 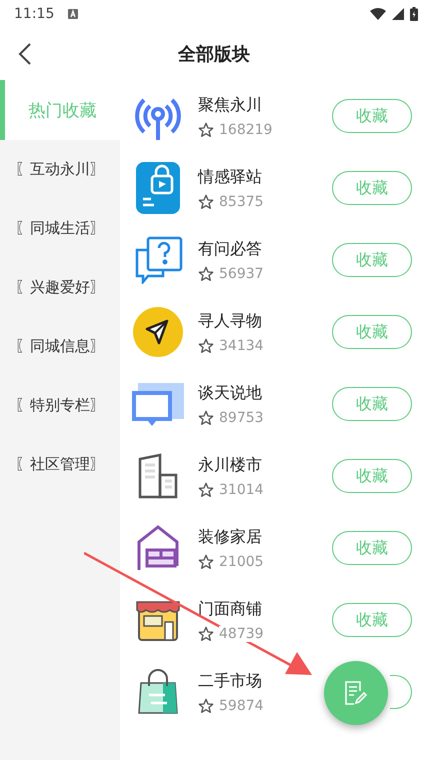 What do you see at coordinates (158, 476) in the screenshot?
I see `building-icon` at bounding box center [158, 476].